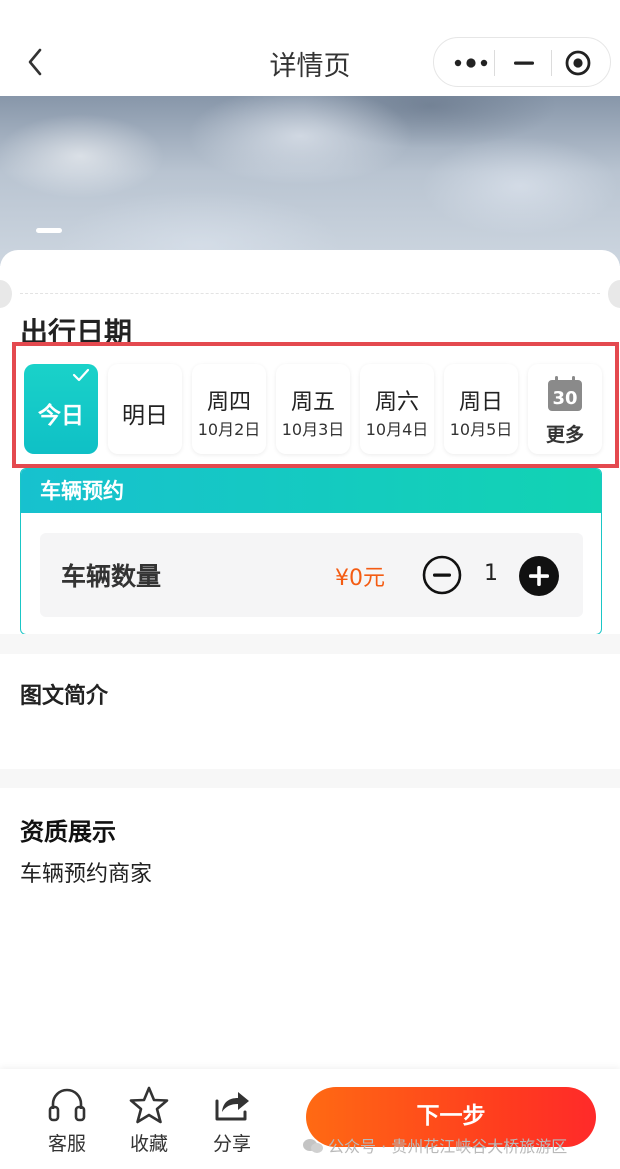 This screenshot has height=1169, width=620. I want to click on close-button, so click(578, 63).